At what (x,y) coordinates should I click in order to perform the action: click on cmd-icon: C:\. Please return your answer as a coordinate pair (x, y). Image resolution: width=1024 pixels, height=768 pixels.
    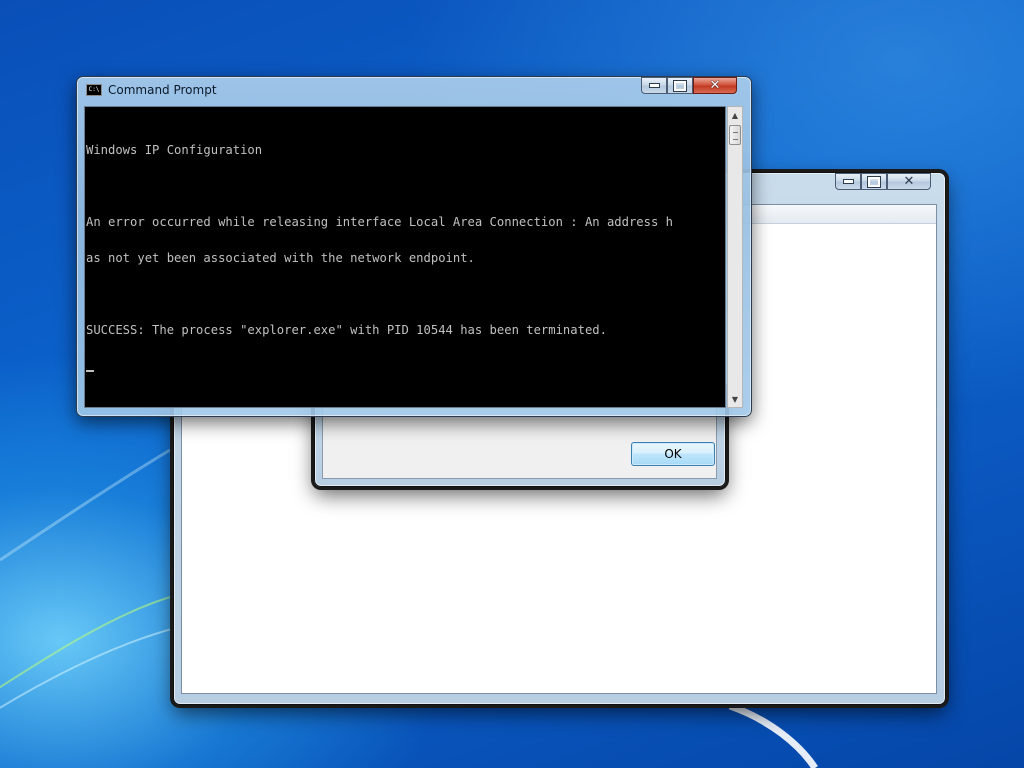
    Looking at the image, I should click on (94, 90).